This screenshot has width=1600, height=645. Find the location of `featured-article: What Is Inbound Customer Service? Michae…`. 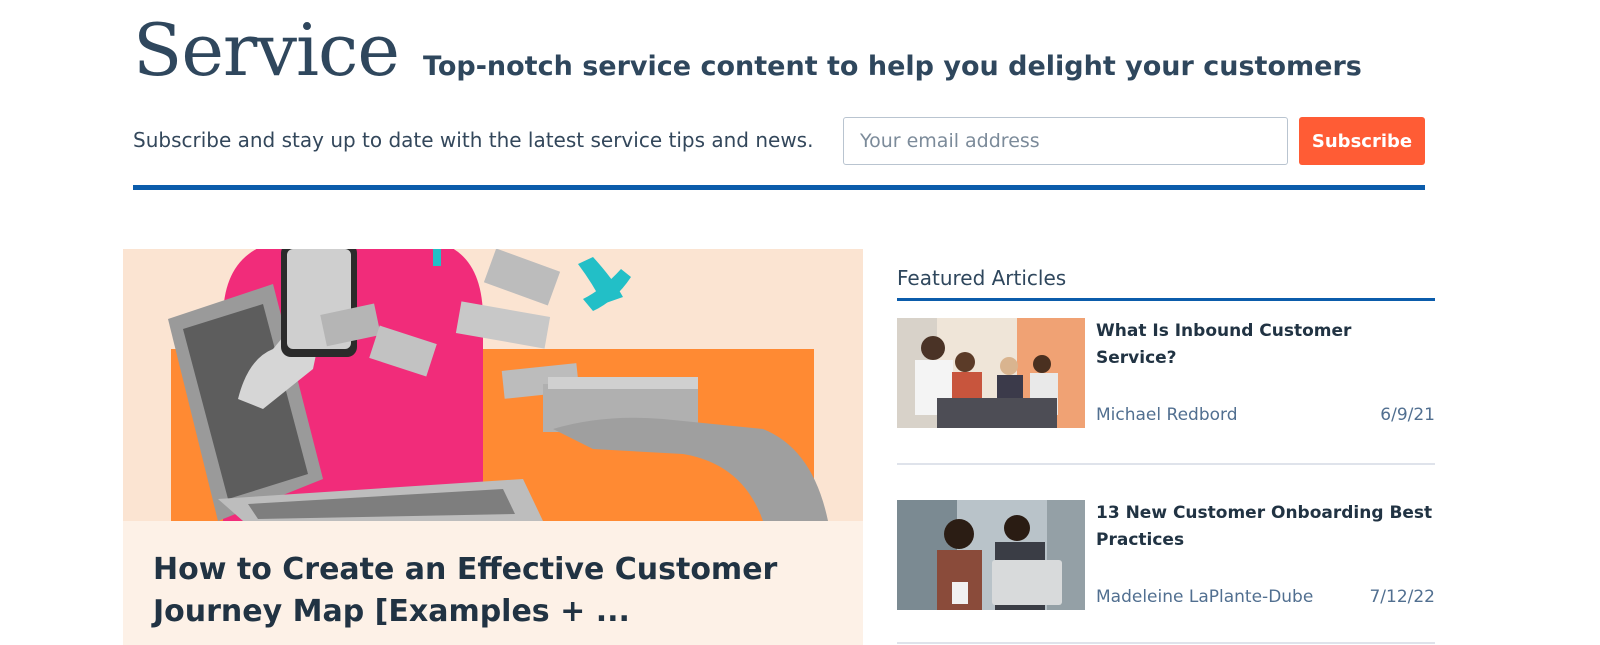

featured-article: What Is Inbound Customer Service? Michae… is located at coordinates (1166, 393).